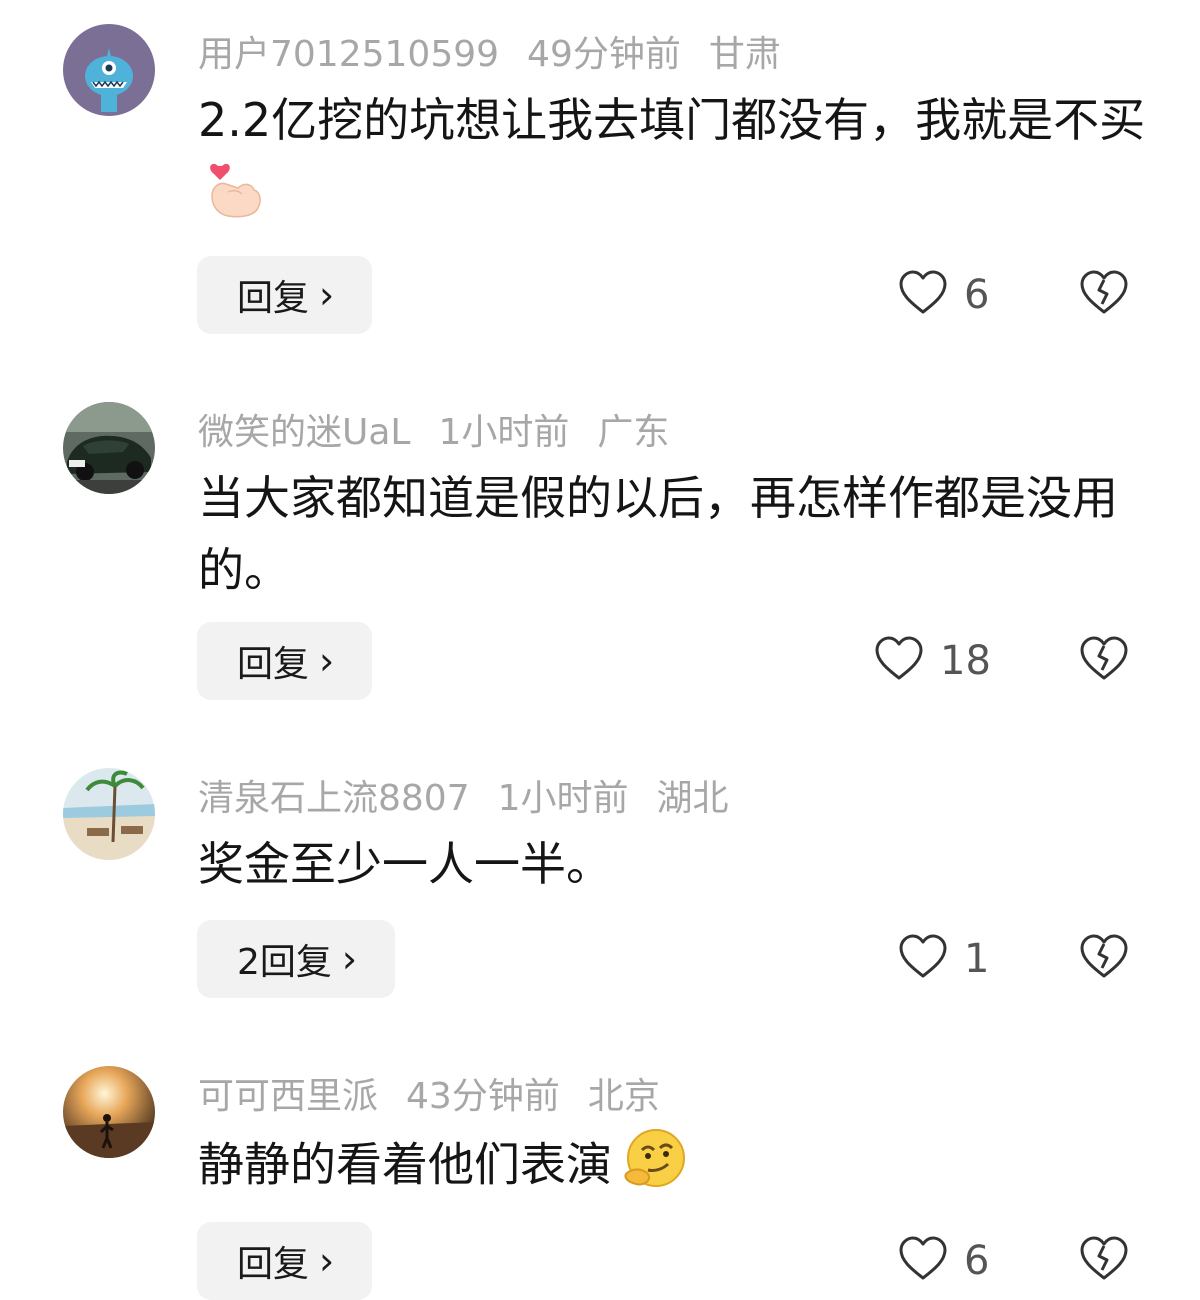 Image resolution: width=1200 pixels, height=1300 pixels. I want to click on comment-meta: 用户7012510599 49分钟前 甘肃, so click(489, 51).